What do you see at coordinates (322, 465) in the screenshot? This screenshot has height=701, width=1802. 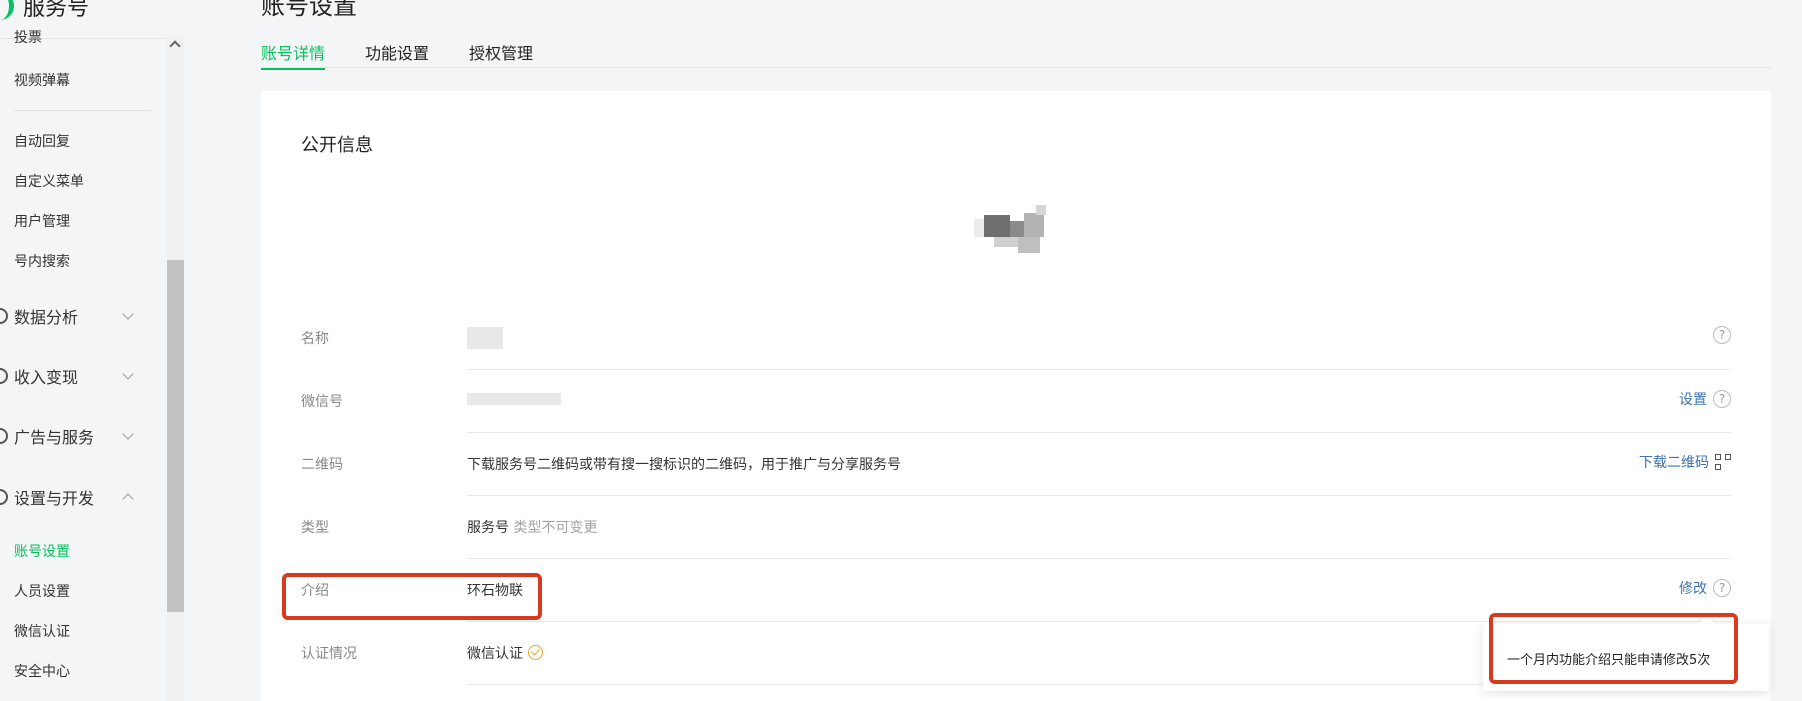 I see `row-label: 二维码` at bounding box center [322, 465].